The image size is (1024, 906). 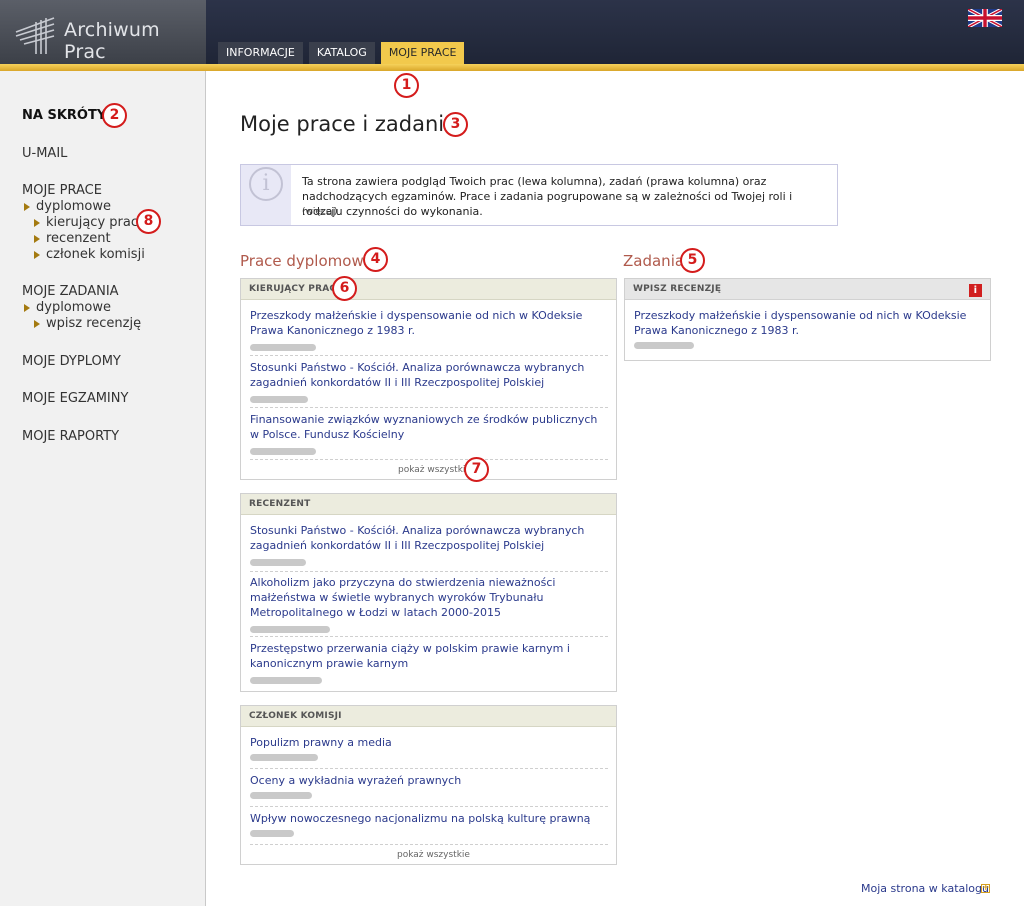 What do you see at coordinates (975, 290) in the screenshot?
I see `info-alert-icon: i` at bounding box center [975, 290].